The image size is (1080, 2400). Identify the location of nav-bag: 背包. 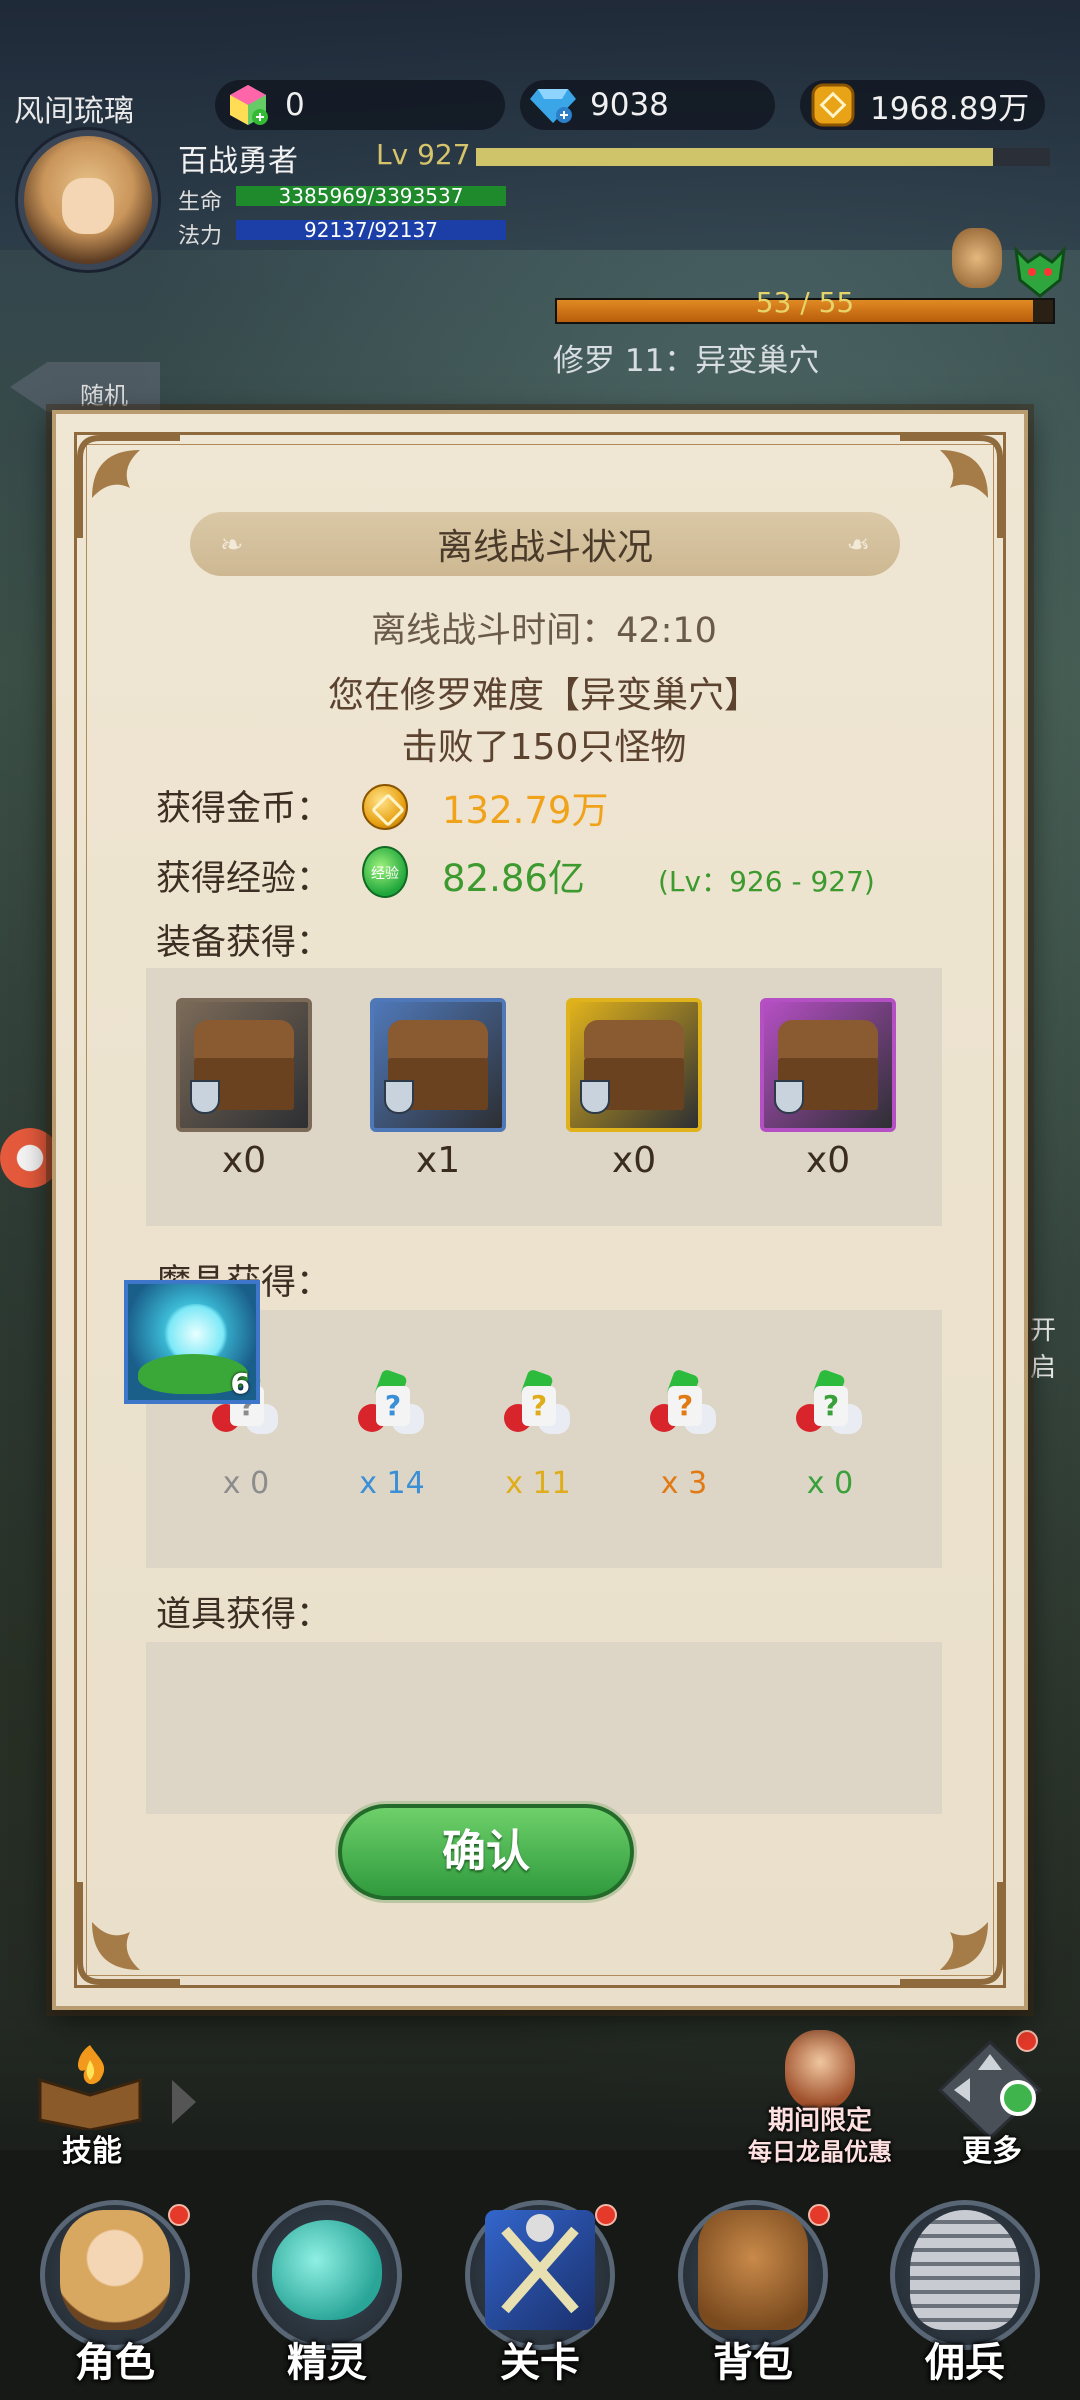
(753, 2295).